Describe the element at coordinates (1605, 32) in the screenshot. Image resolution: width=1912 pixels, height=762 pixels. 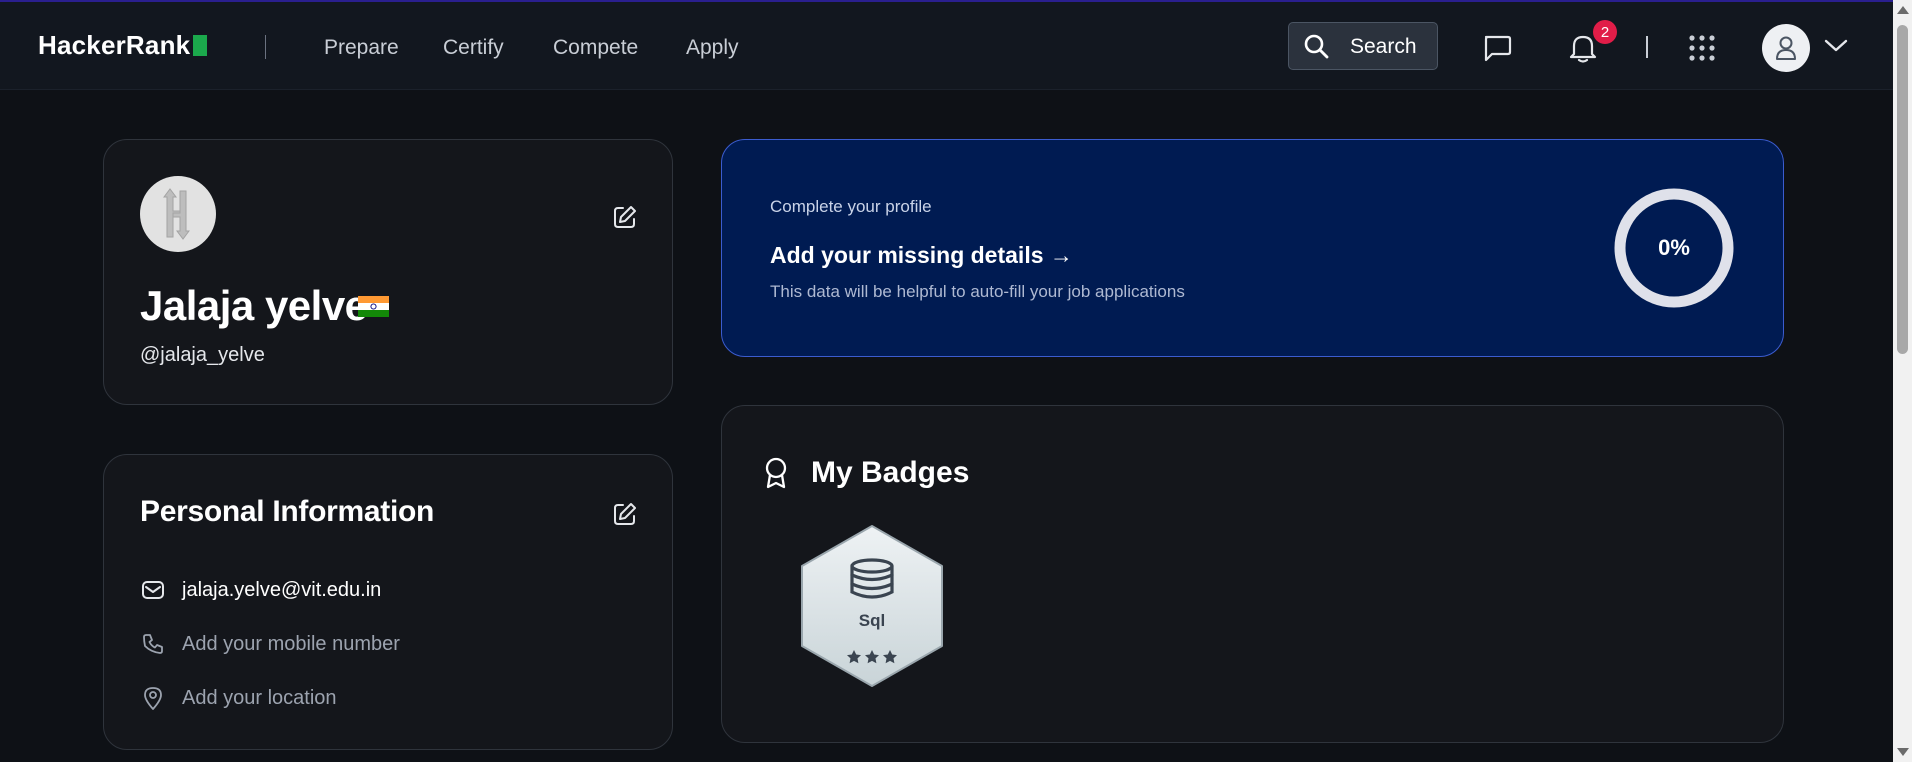
I see `notification-count-badge: 2` at that location.